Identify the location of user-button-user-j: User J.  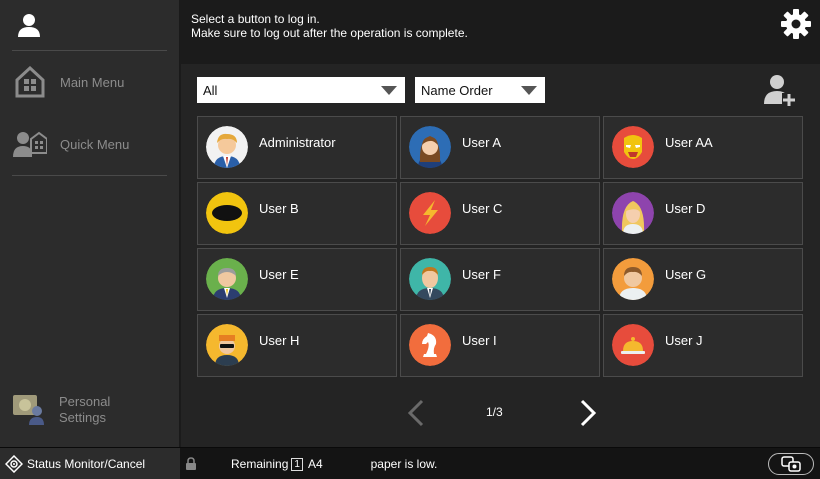
(703, 345).